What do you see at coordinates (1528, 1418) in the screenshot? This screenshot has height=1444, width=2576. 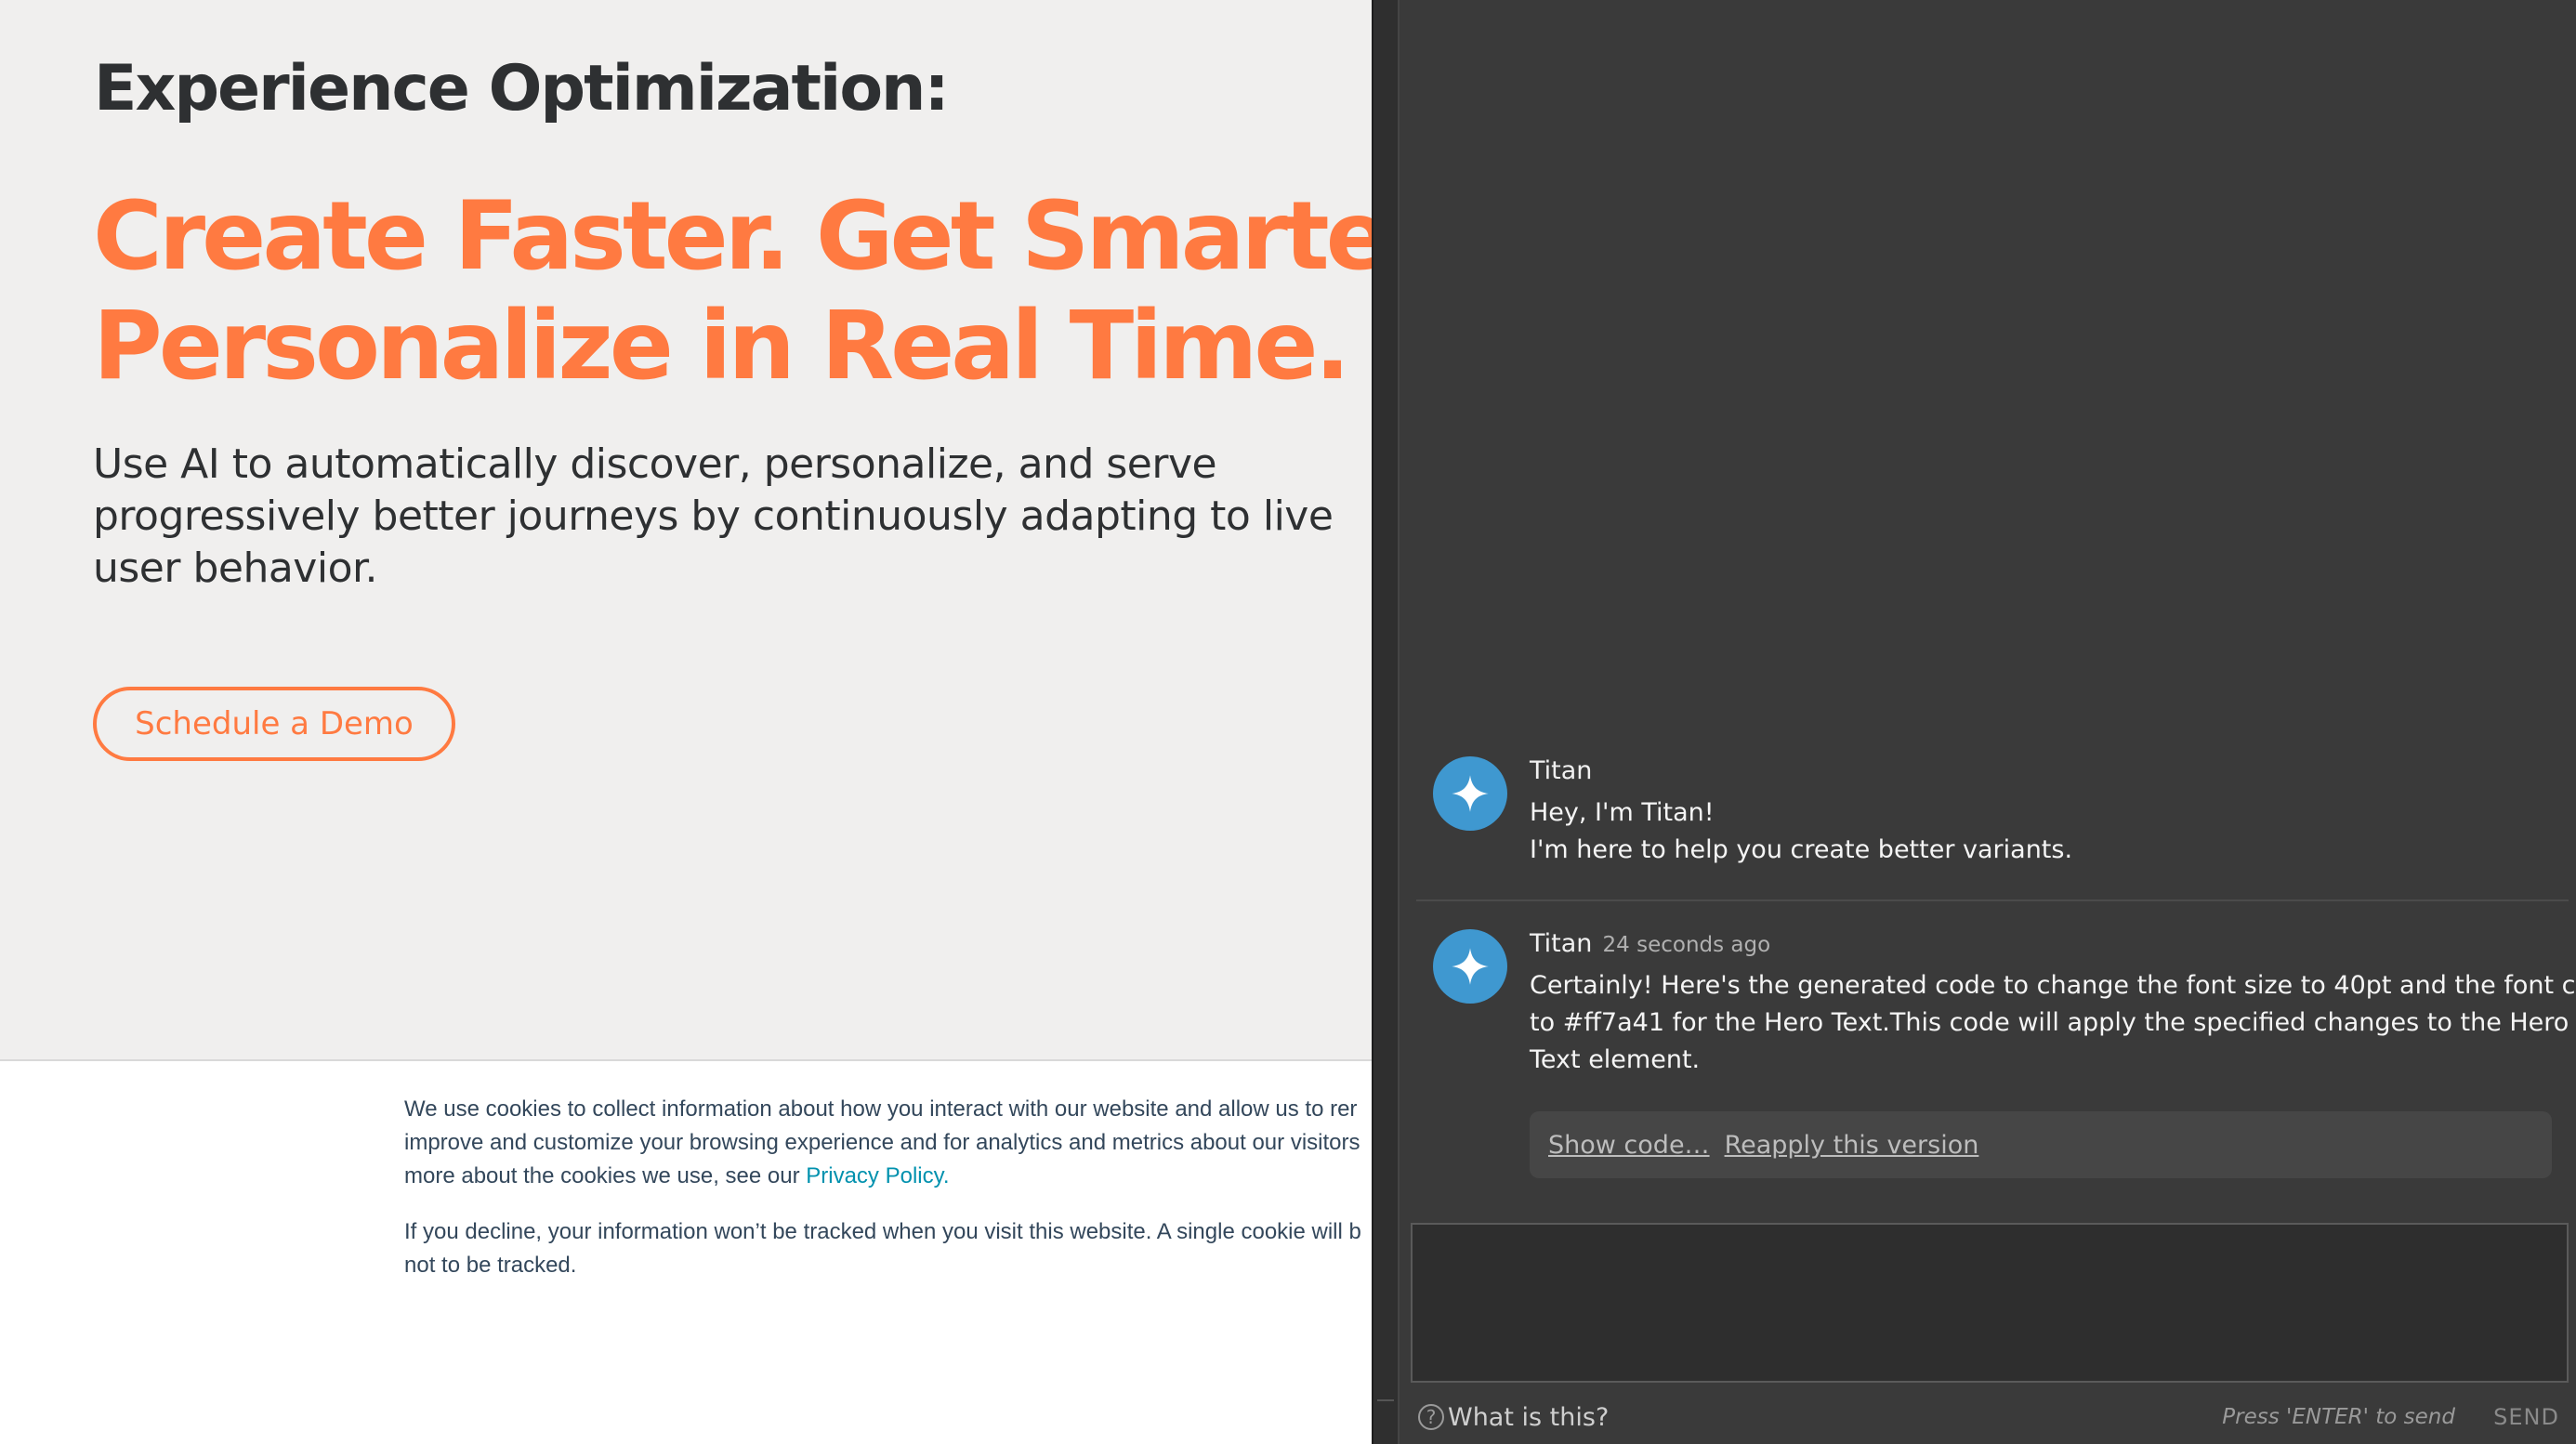 I see `what-is-this-link: What is this?` at bounding box center [1528, 1418].